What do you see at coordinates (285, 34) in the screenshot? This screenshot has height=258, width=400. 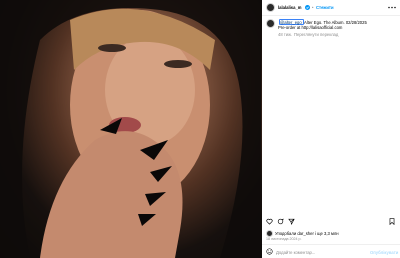 I see `caption-age: 48 тиж.` at bounding box center [285, 34].